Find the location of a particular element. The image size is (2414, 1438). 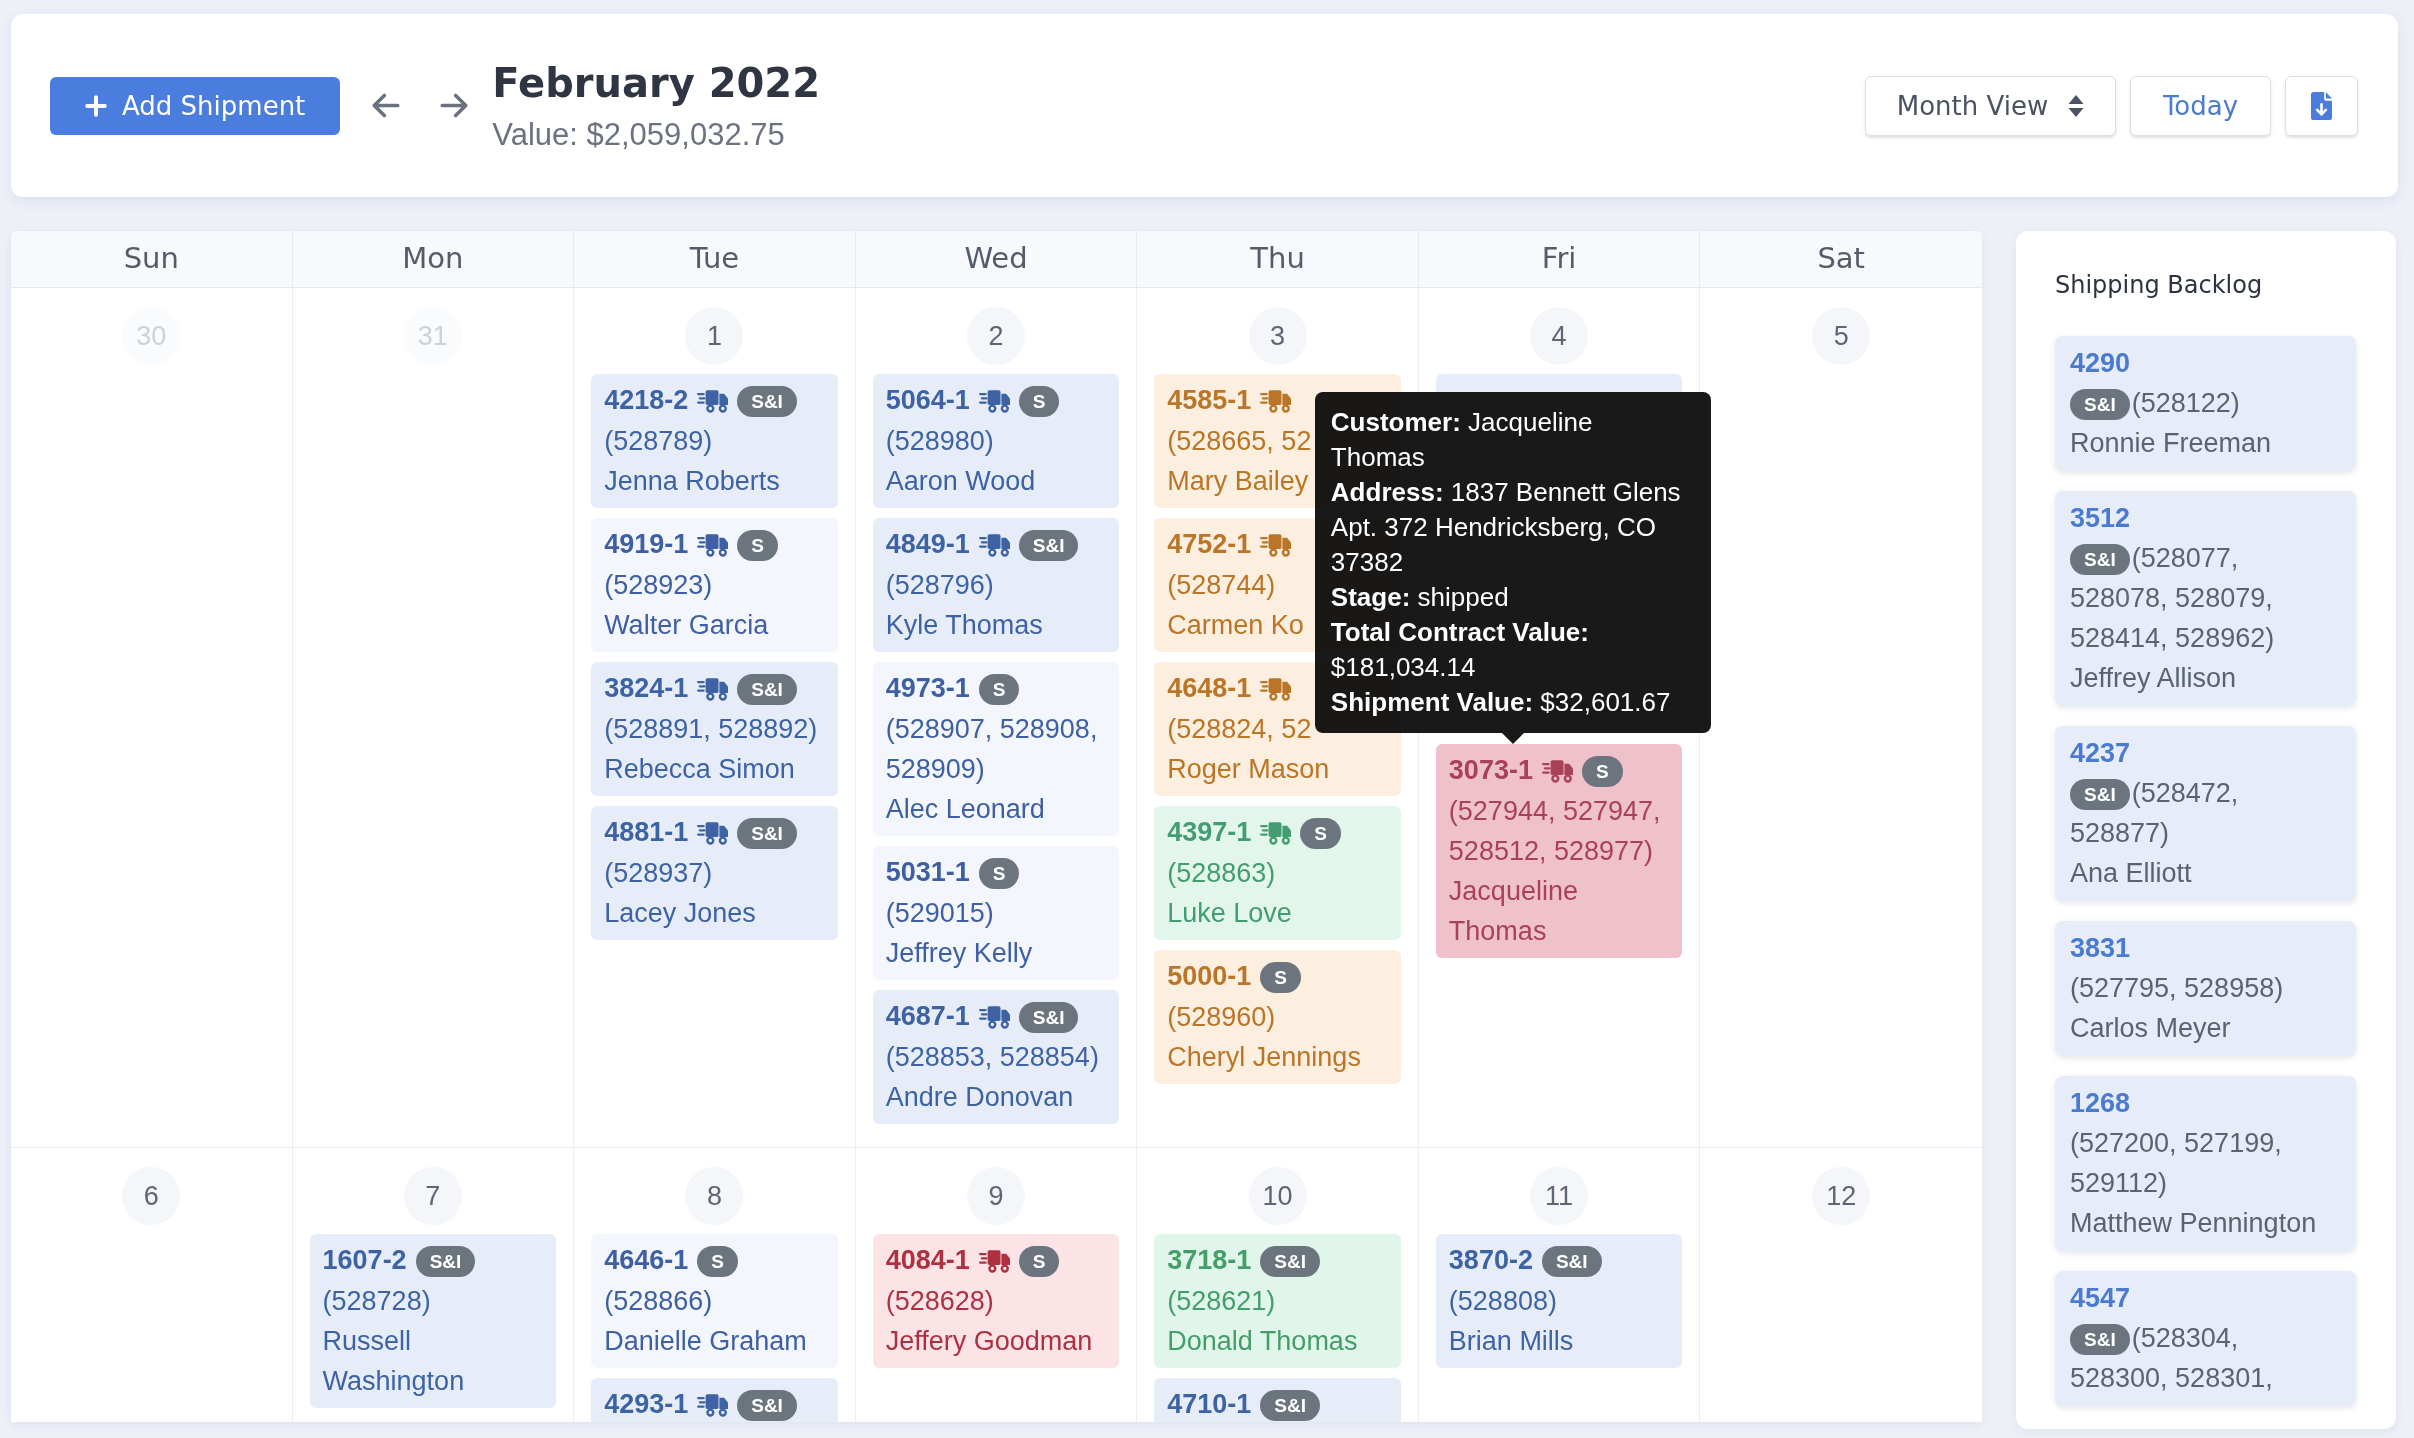

customer-name: Jeffrey Kelly is located at coordinates (959, 953).